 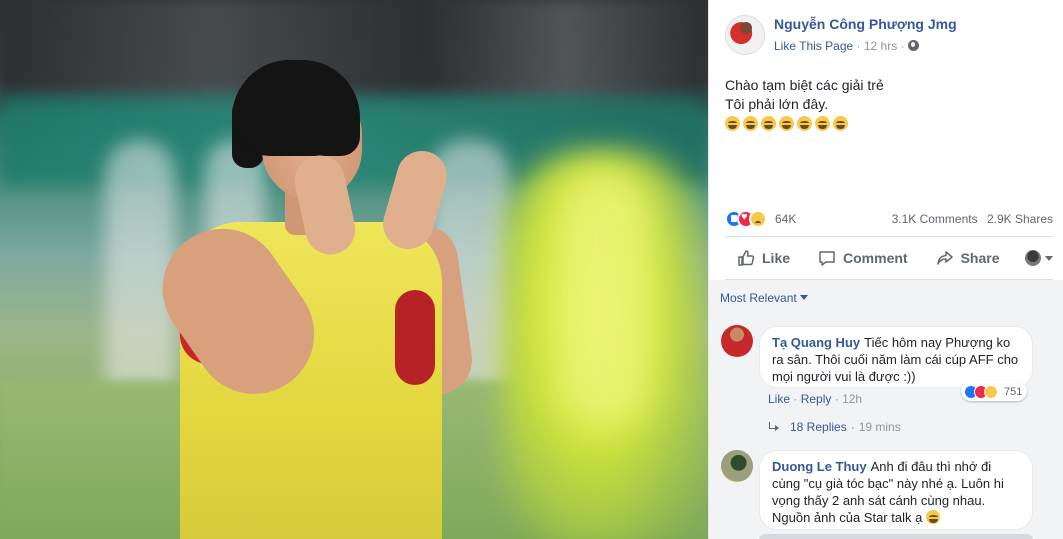 I want to click on post-meta: Like This Page · 12 hrs ·, so click(x=846, y=46).